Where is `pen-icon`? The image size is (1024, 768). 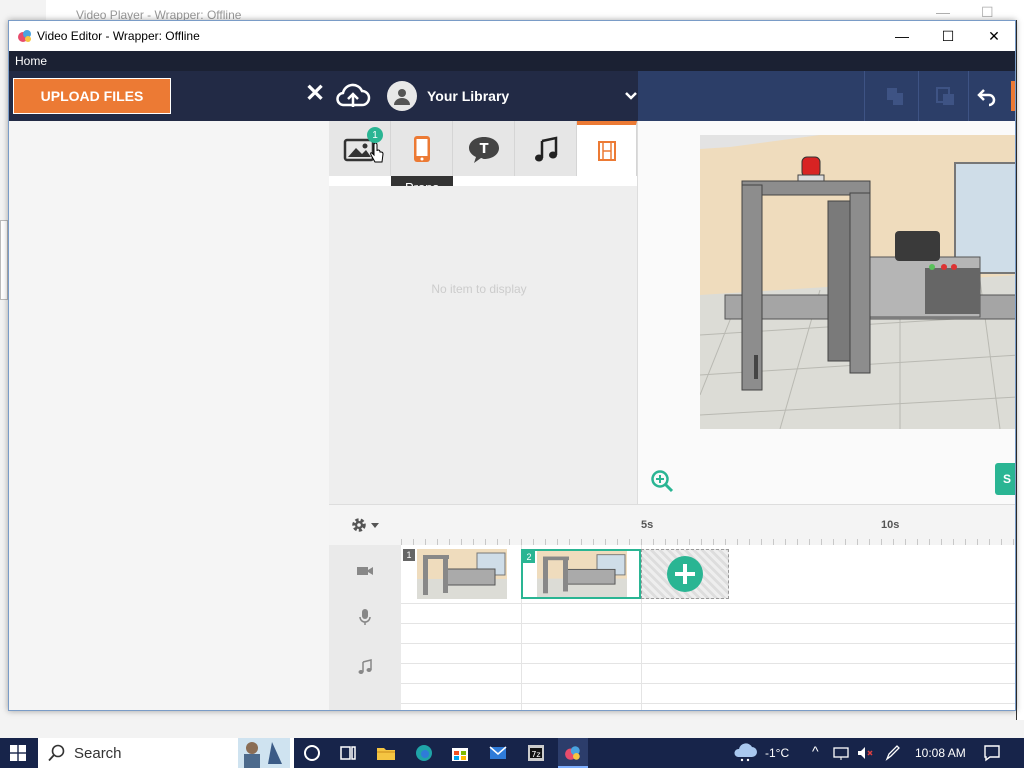 pen-icon is located at coordinates (893, 753).